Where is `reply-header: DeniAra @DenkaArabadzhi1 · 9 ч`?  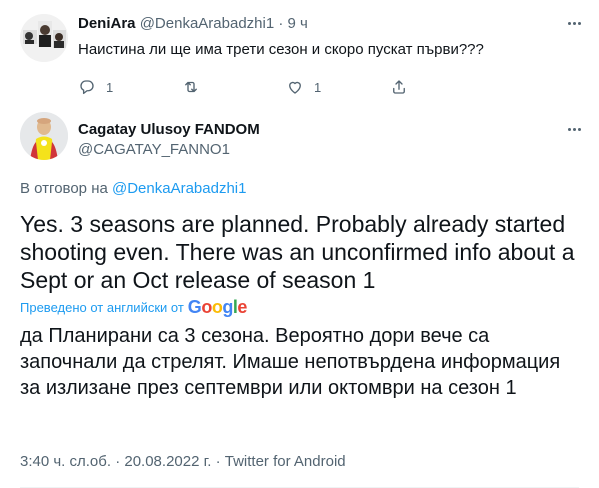
reply-header: DeniAra @DenkaArabadzhi1 · 9 ч is located at coordinates (193, 23).